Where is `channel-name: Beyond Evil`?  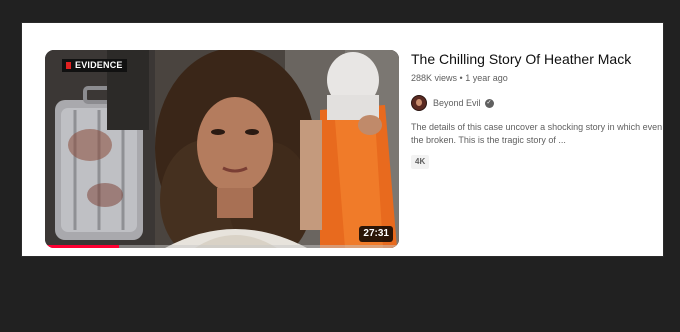 channel-name: Beyond Evil is located at coordinates (457, 103).